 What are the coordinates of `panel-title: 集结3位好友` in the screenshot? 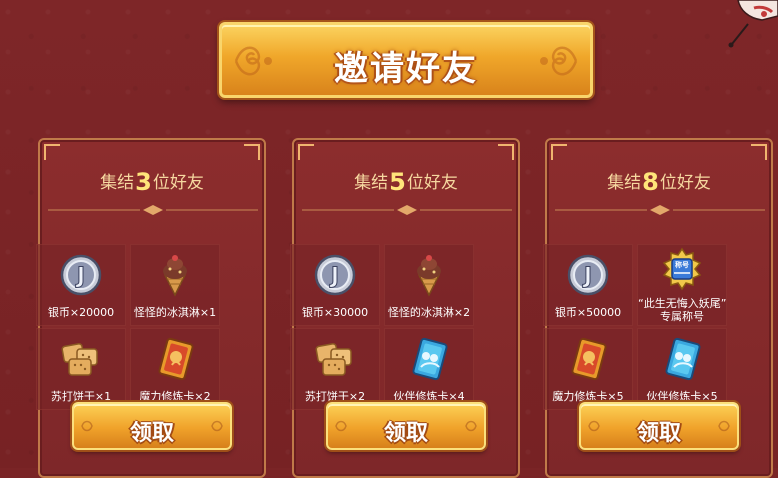 It's located at (152, 182).